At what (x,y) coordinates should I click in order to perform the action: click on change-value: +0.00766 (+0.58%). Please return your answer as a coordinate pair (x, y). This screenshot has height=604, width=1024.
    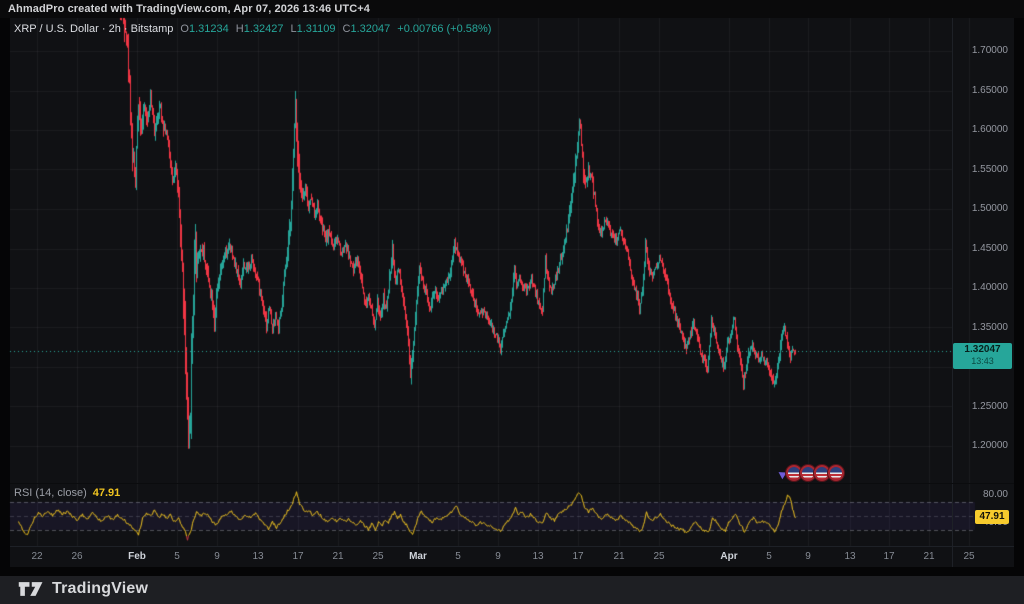
    Looking at the image, I should click on (444, 29).